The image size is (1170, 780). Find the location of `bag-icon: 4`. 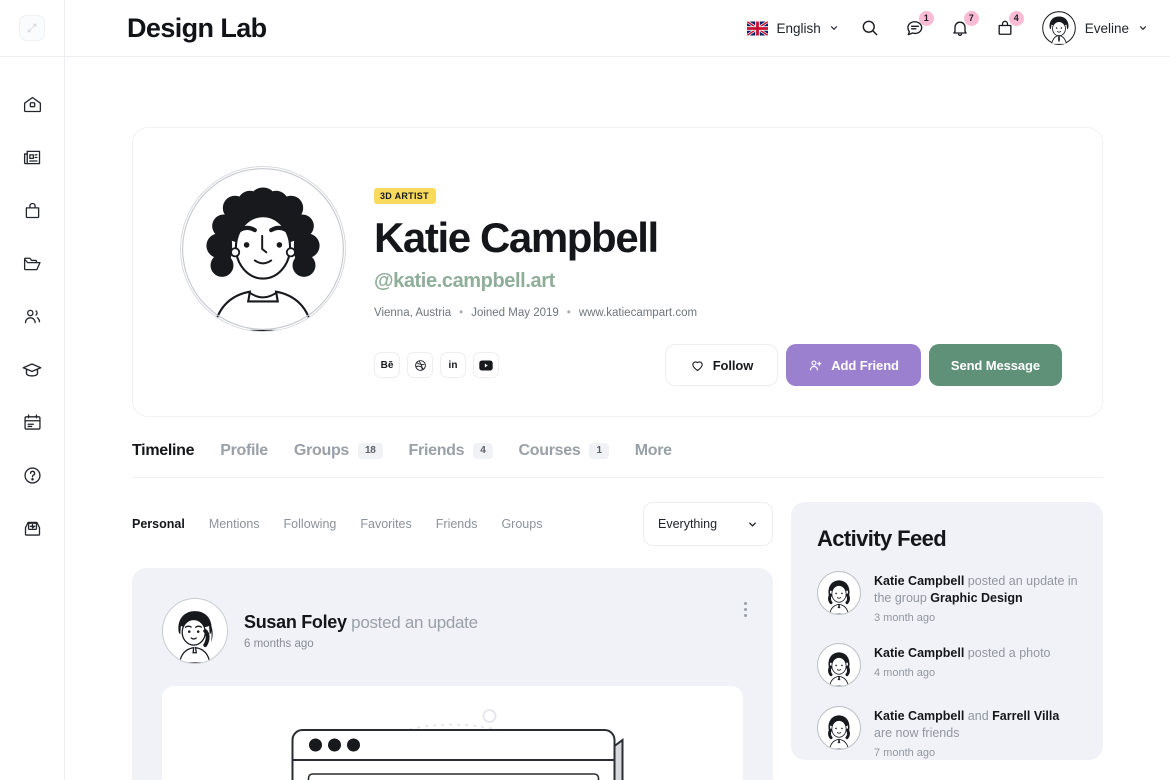

bag-icon: 4 is located at coordinates (1007, 26).